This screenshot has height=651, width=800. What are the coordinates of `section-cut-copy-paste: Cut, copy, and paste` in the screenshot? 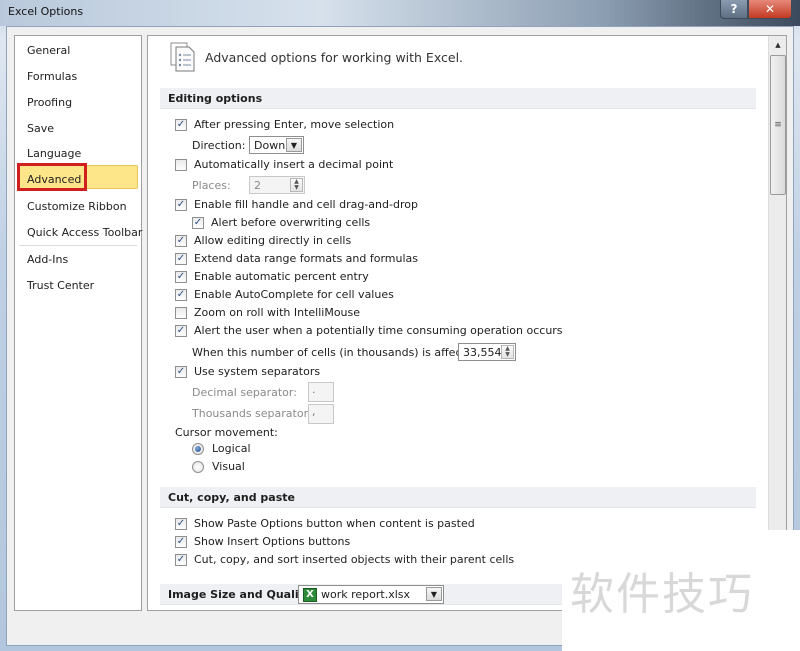 It's located at (458, 497).